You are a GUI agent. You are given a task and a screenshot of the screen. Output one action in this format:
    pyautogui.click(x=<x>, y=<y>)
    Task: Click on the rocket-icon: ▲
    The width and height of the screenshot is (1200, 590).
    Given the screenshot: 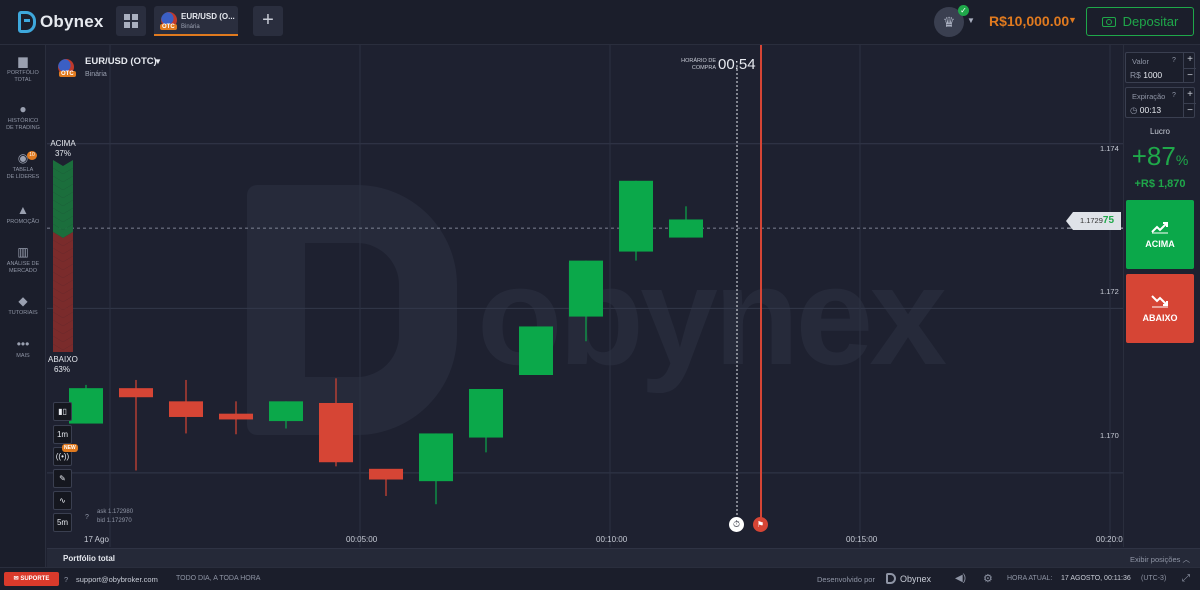 What is the action you would take?
    pyautogui.click(x=23, y=210)
    